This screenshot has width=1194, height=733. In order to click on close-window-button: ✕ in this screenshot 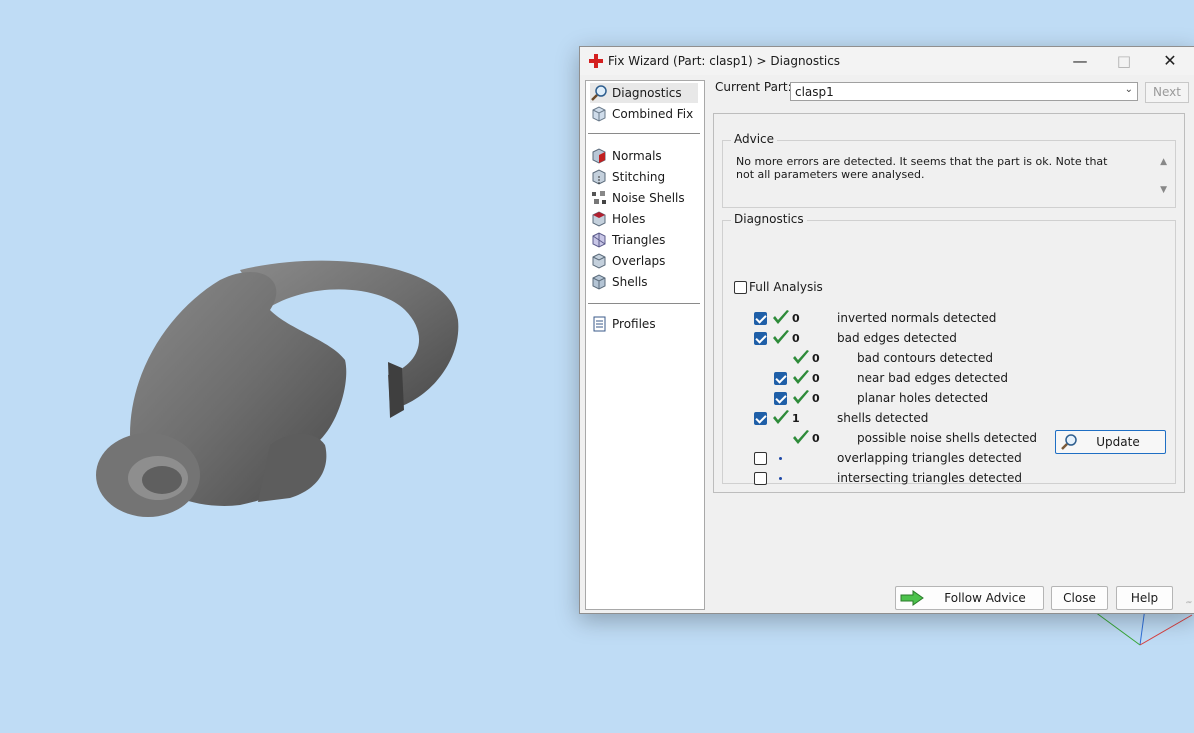, I will do `click(1170, 61)`.